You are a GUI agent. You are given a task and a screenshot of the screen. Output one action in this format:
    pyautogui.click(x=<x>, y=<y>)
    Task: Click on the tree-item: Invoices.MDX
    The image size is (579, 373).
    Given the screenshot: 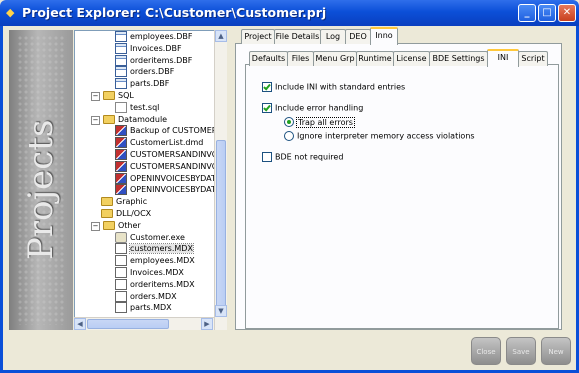 What is the action you would take?
    pyautogui.click(x=149, y=272)
    